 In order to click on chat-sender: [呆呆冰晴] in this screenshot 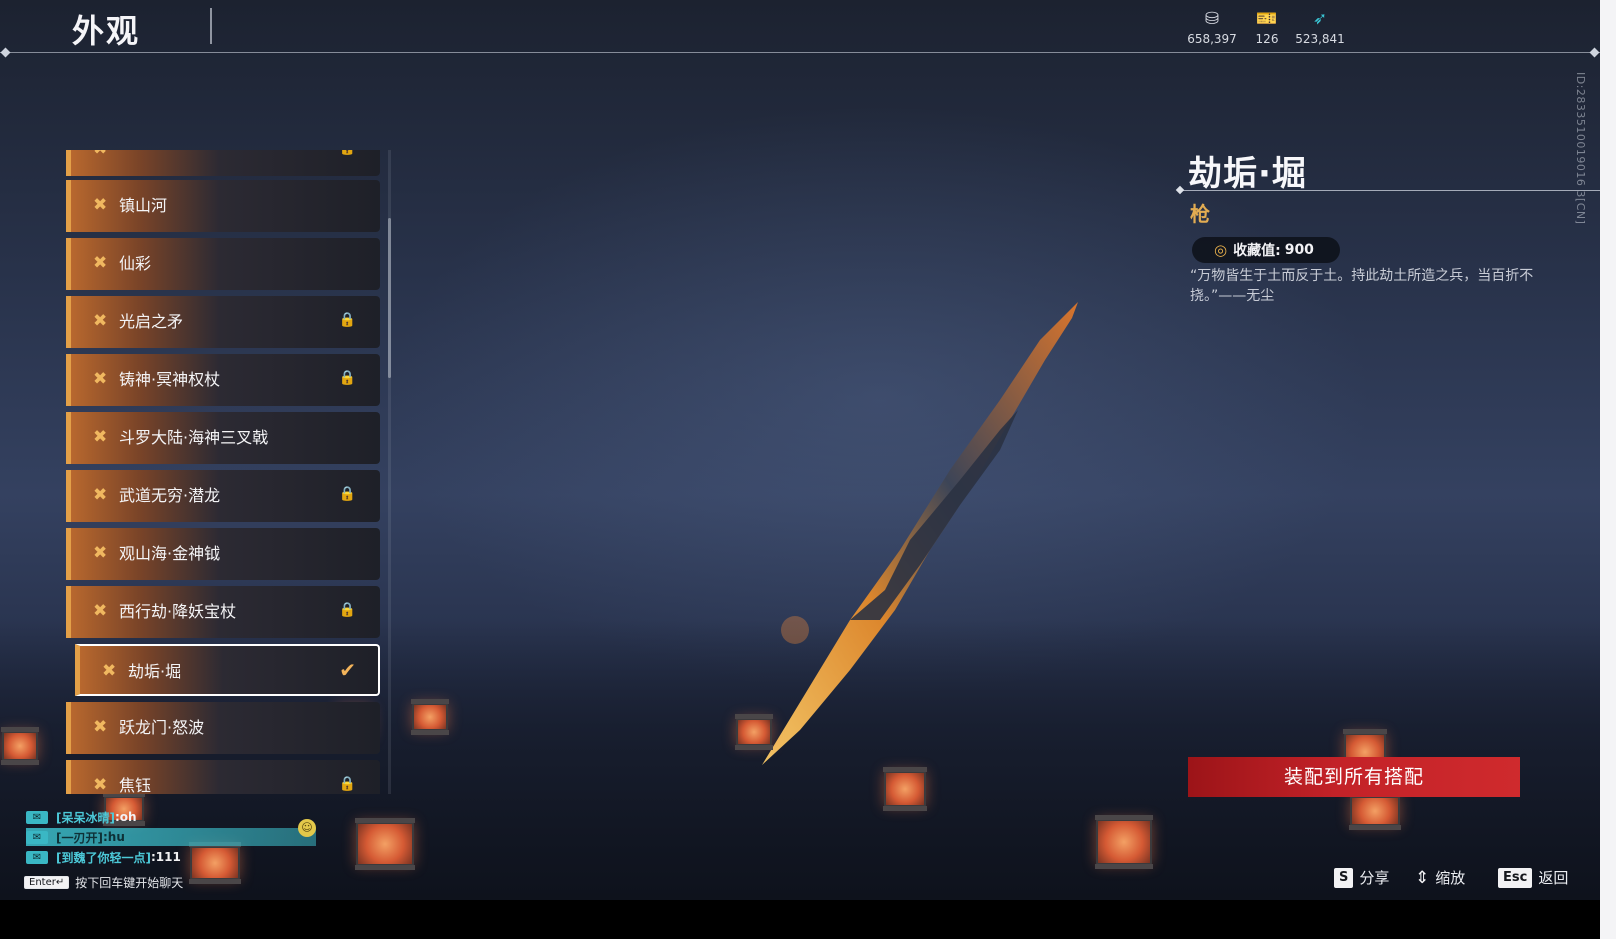, I will do `click(85, 817)`.